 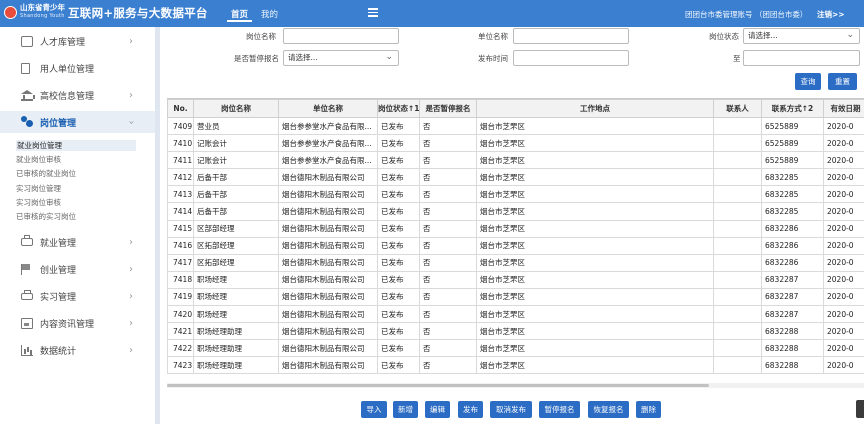 I want to click on sidebar-item-colleges: 高校信息管理 ›, so click(x=77, y=95).